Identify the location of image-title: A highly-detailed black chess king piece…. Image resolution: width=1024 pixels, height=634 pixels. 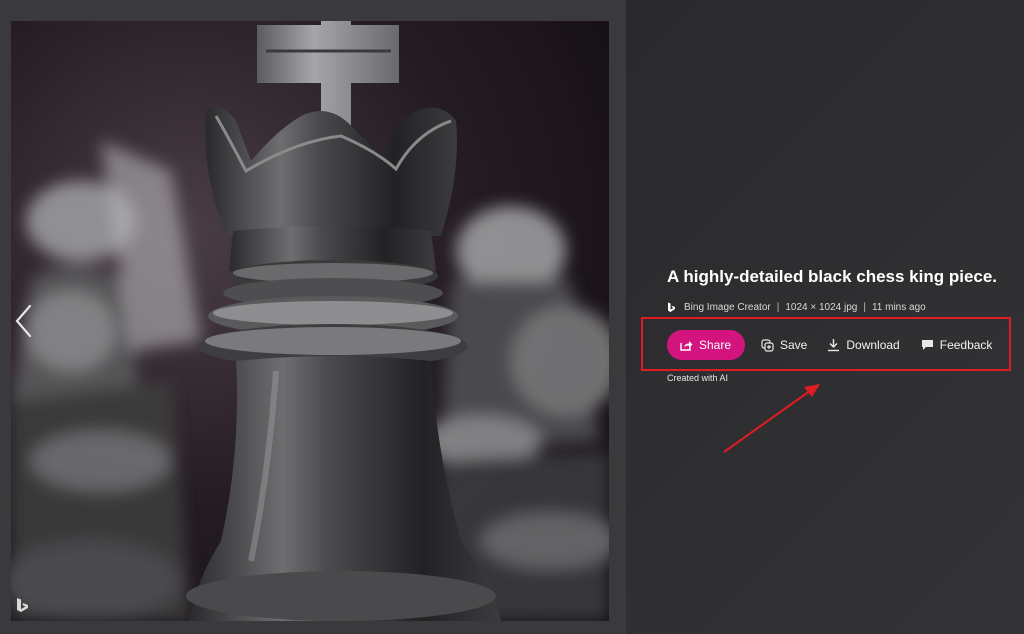
(832, 276).